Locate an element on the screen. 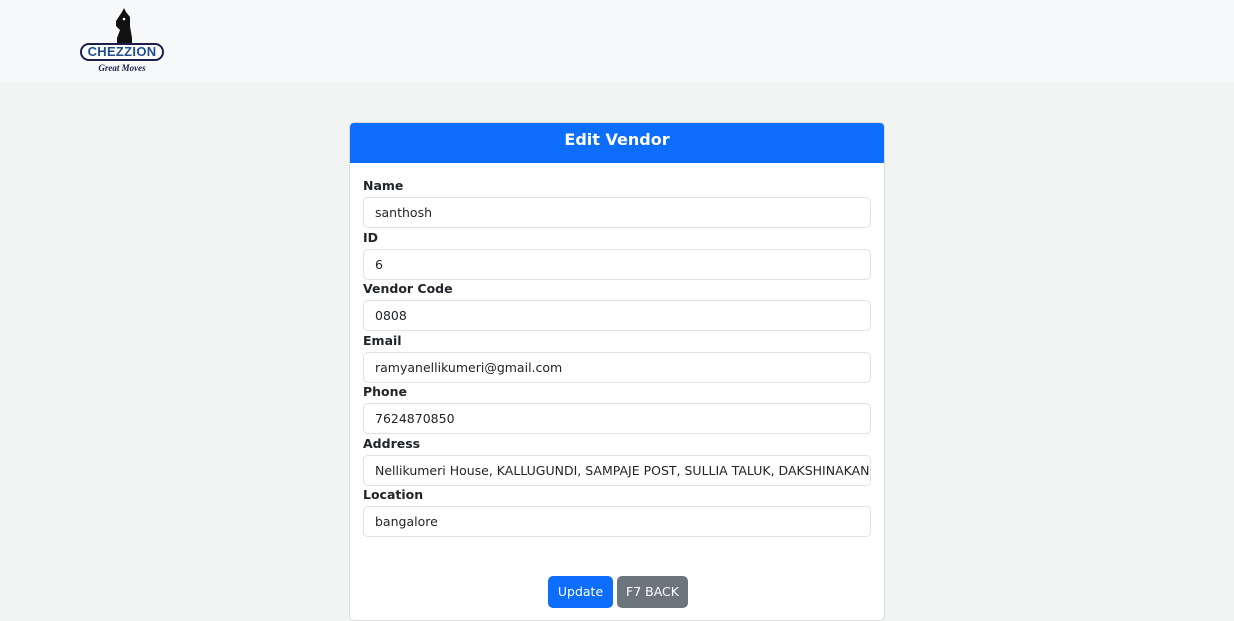 This screenshot has width=1234, height=621. email-input: ramyanellikumeri@gmail.com is located at coordinates (617, 367).